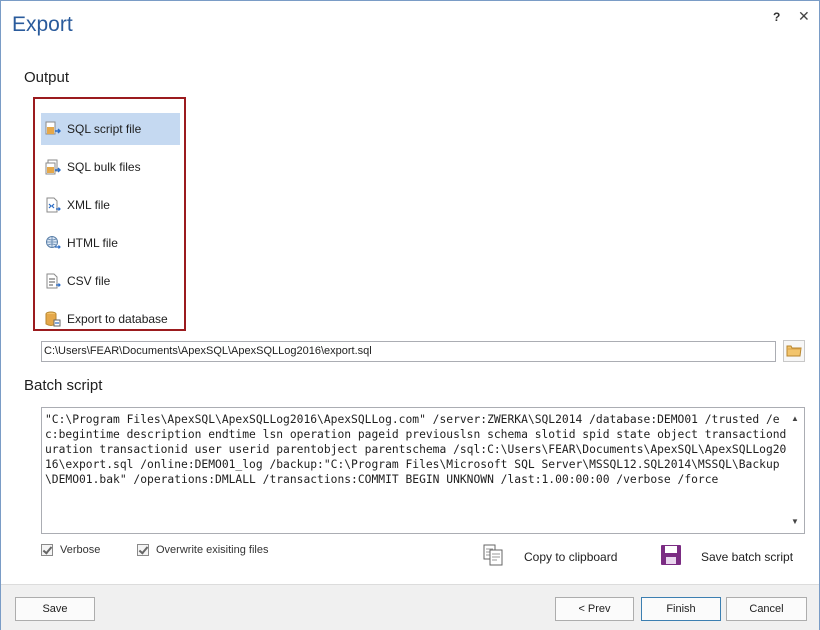  What do you see at coordinates (795, 523) in the screenshot?
I see `scroll-down-arrow-icon: ▼` at bounding box center [795, 523].